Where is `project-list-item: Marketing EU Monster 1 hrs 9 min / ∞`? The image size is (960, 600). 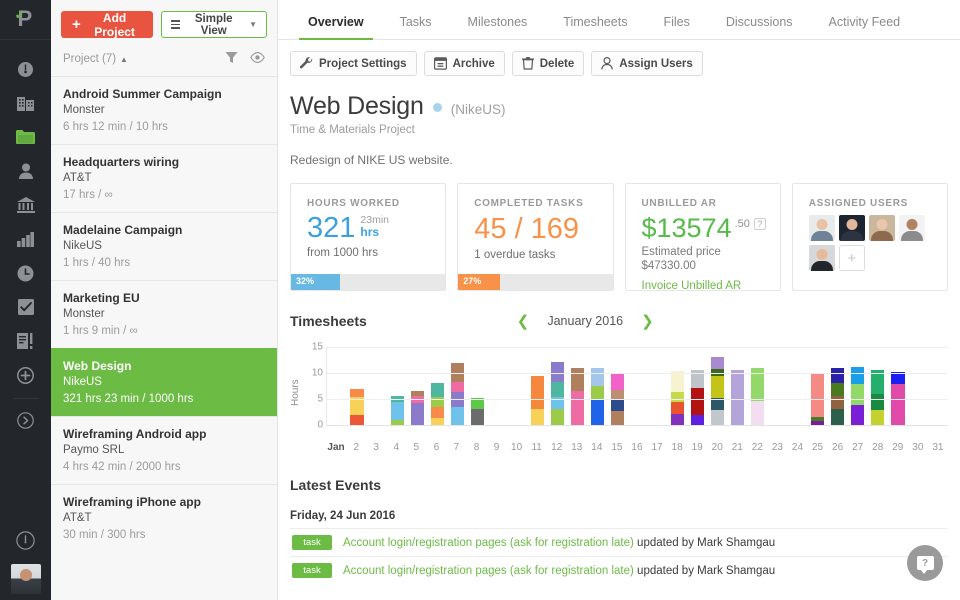
project-list-item: Marketing EU Monster 1 hrs 9 min / ∞ is located at coordinates (164, 314).